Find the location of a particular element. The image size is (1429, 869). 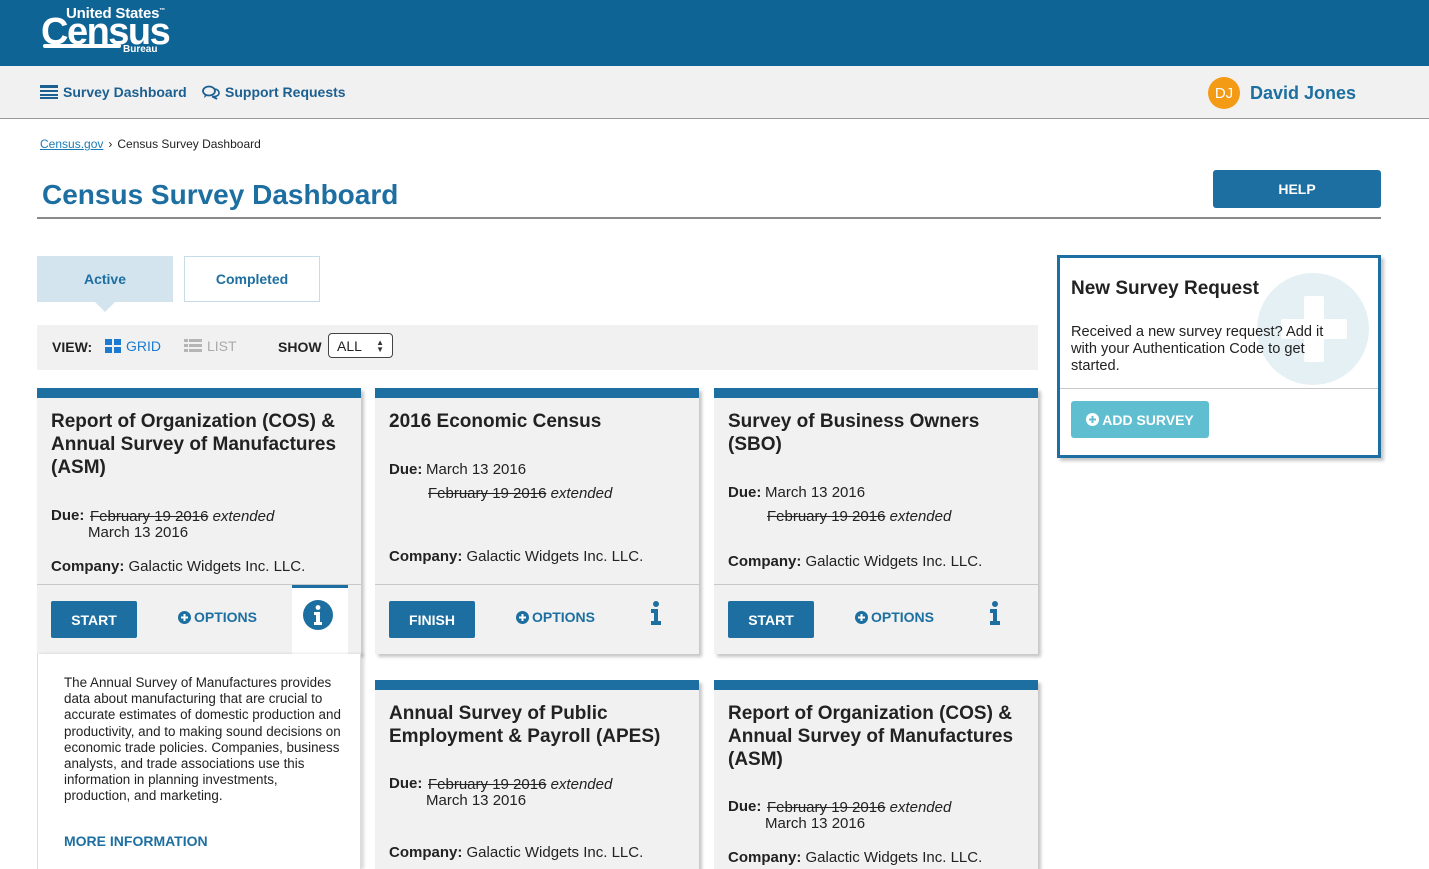

user-name: David Jones is located at coordinates (1303, 92).